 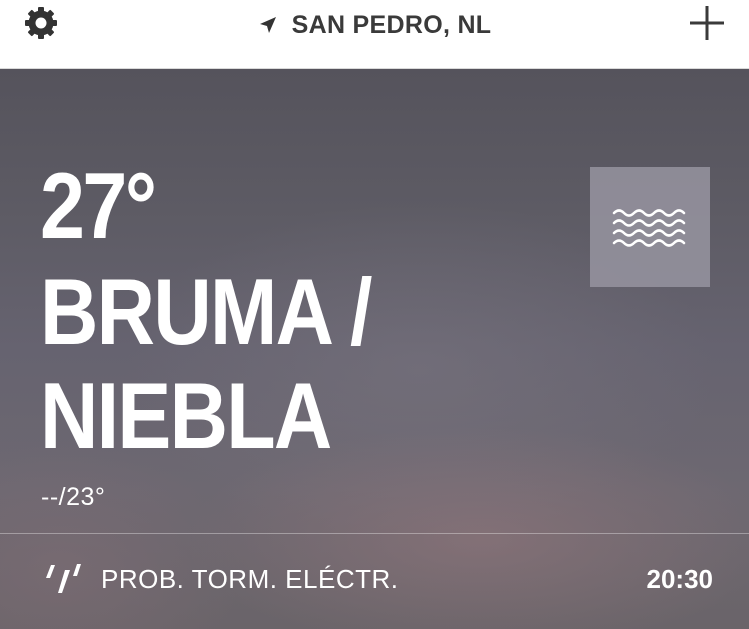 I want to click on rain-icon, so click(x=64, y=581).